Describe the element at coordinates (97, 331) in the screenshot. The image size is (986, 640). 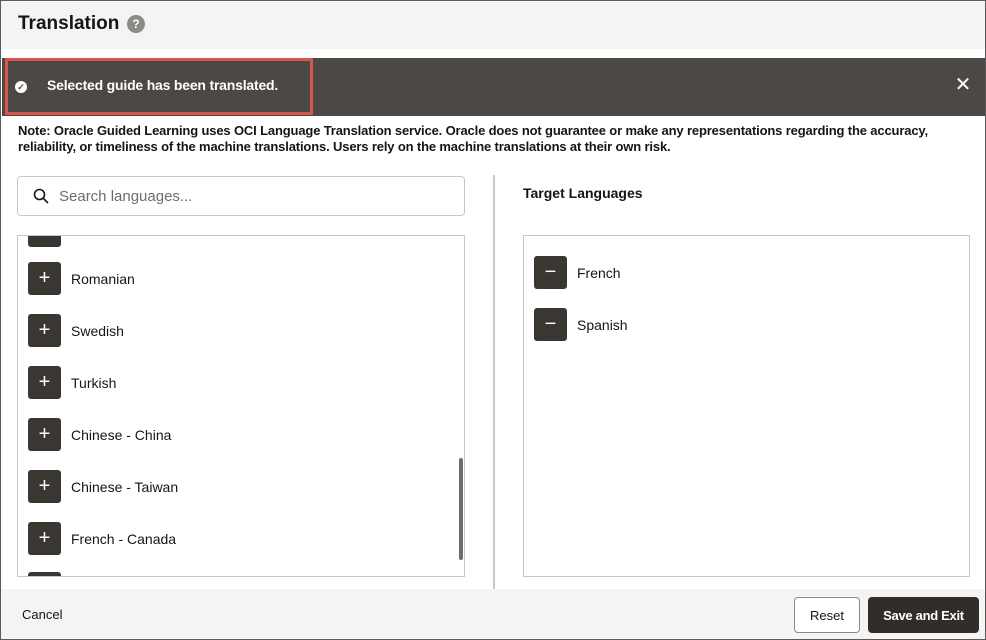
I see `language-label: Swedish` at that location.